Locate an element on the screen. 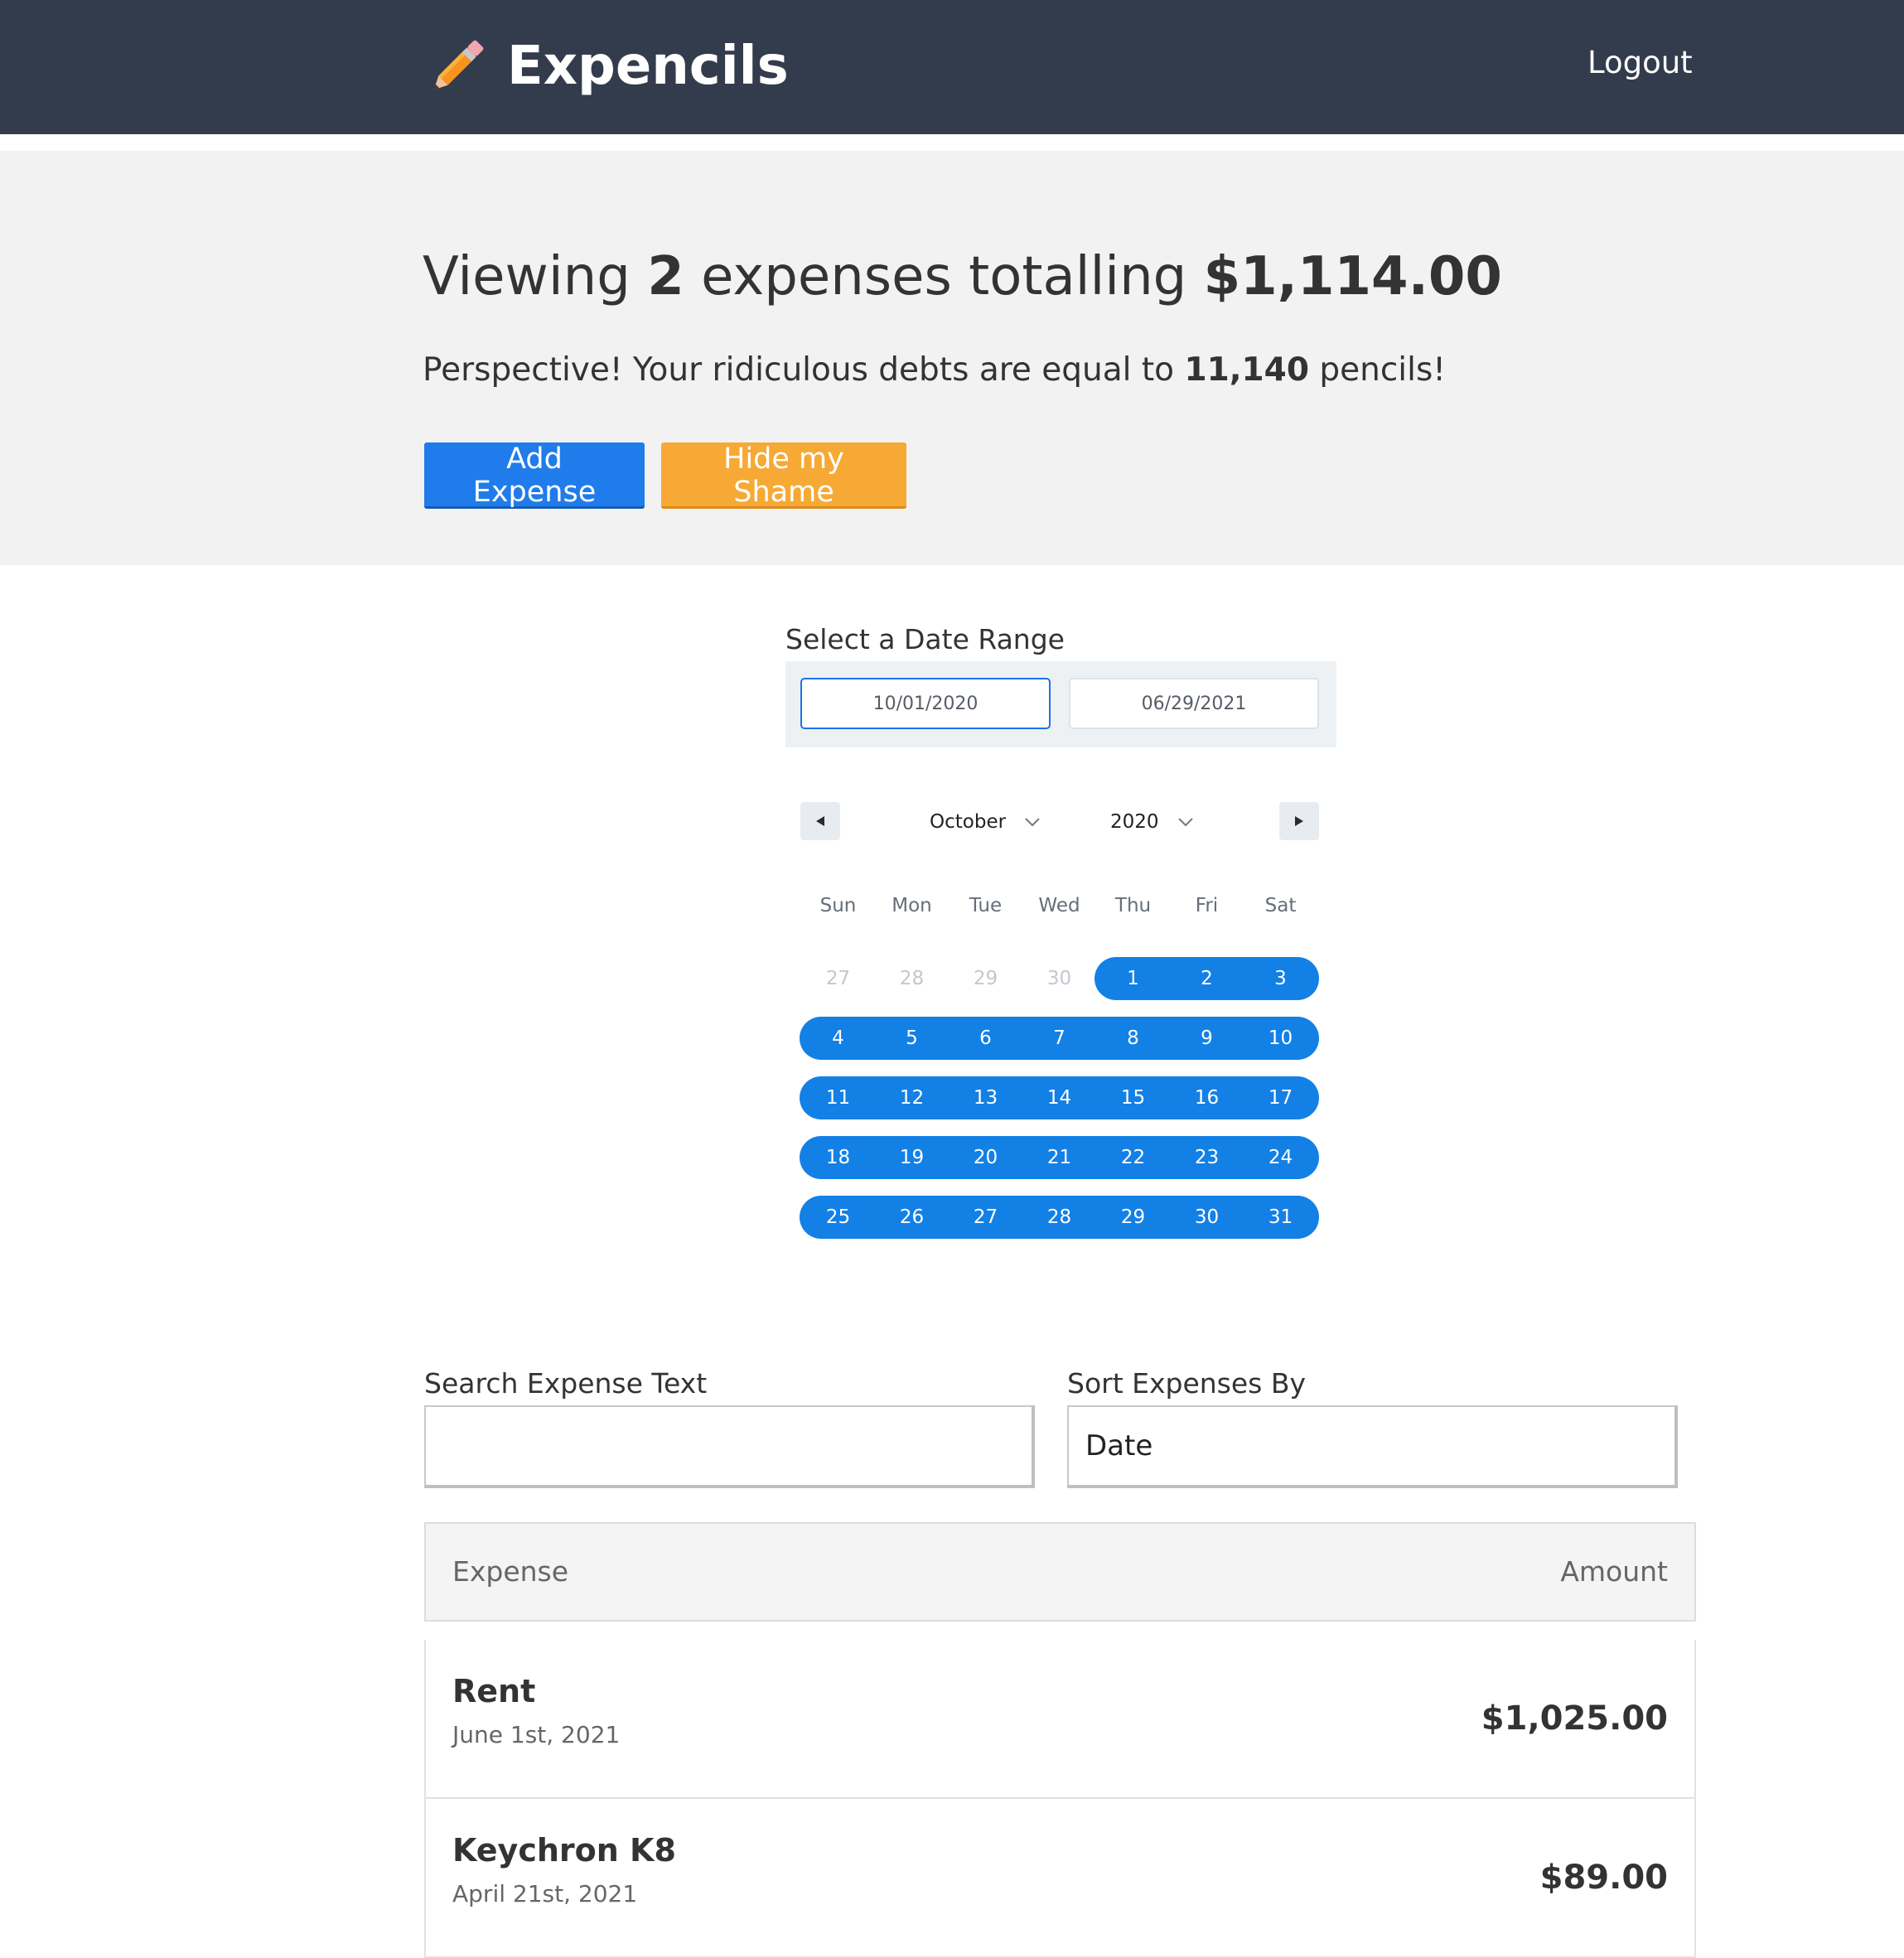 The image size is (1904, 1958). expense-count: 2 is located at coordinates (665, 276).